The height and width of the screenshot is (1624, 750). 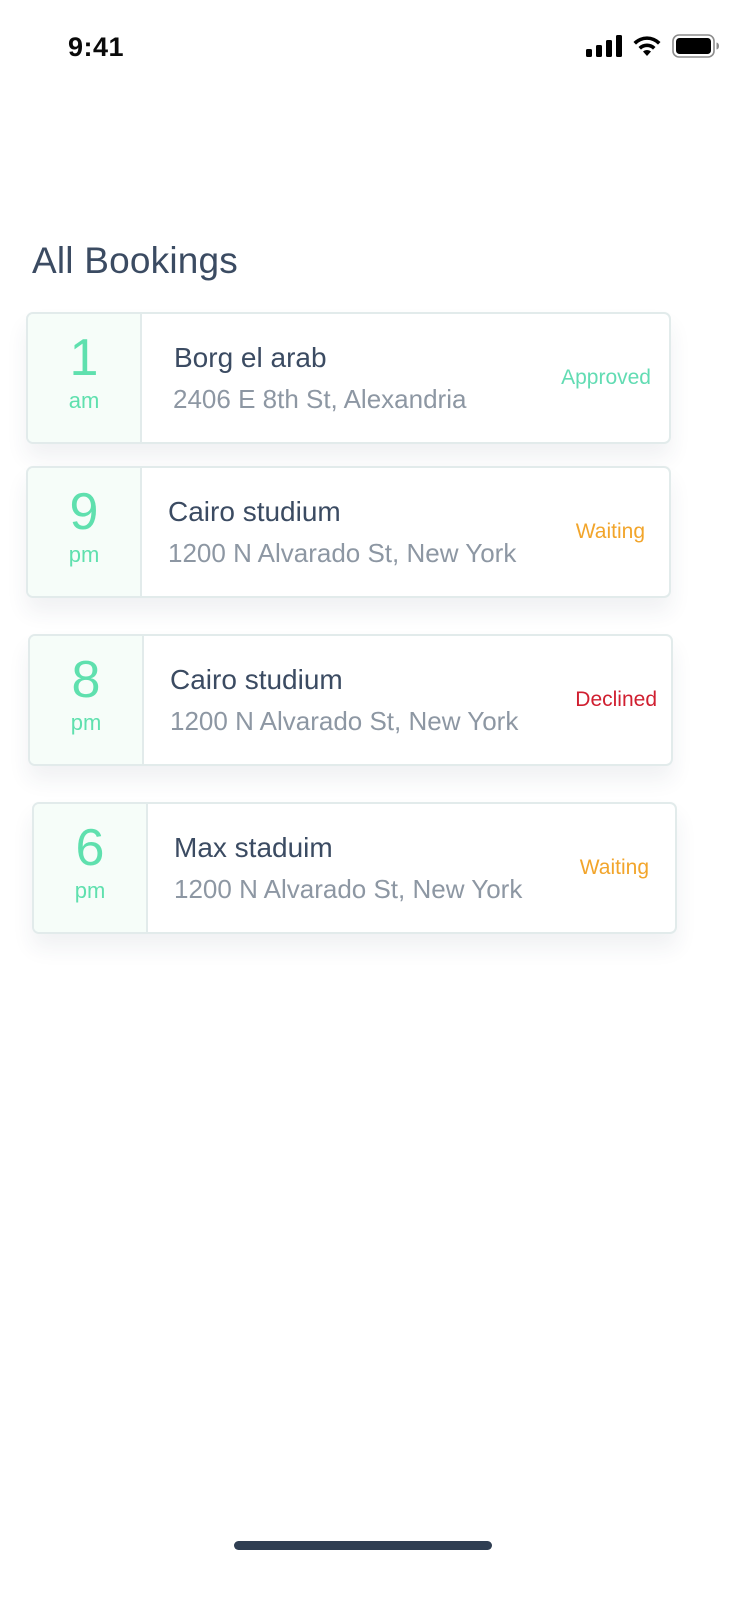 I want to click on status-badge: Declined, so click(x=616, y=699).